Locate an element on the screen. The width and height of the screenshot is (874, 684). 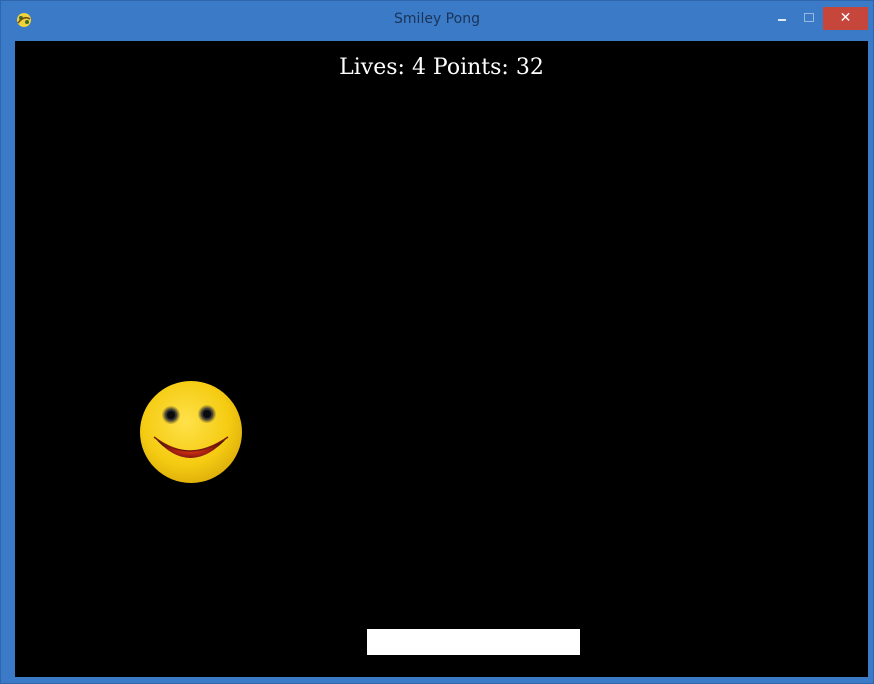
minimize-button is located at coordinates (782, 18).